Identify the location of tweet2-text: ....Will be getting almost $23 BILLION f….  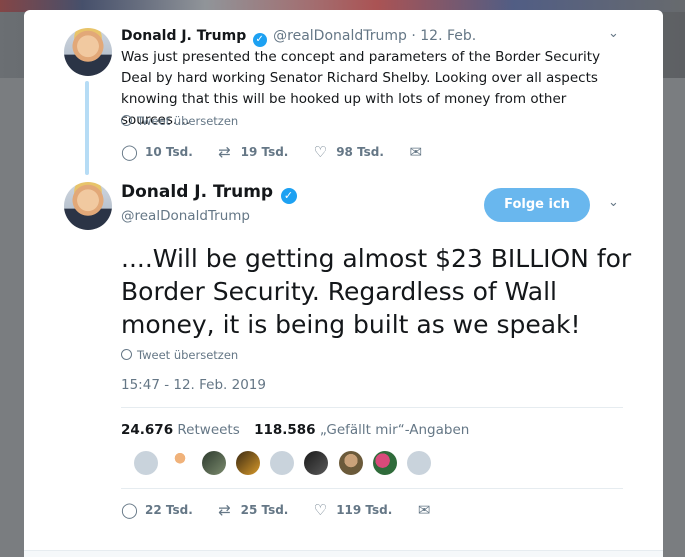
(376, 291).